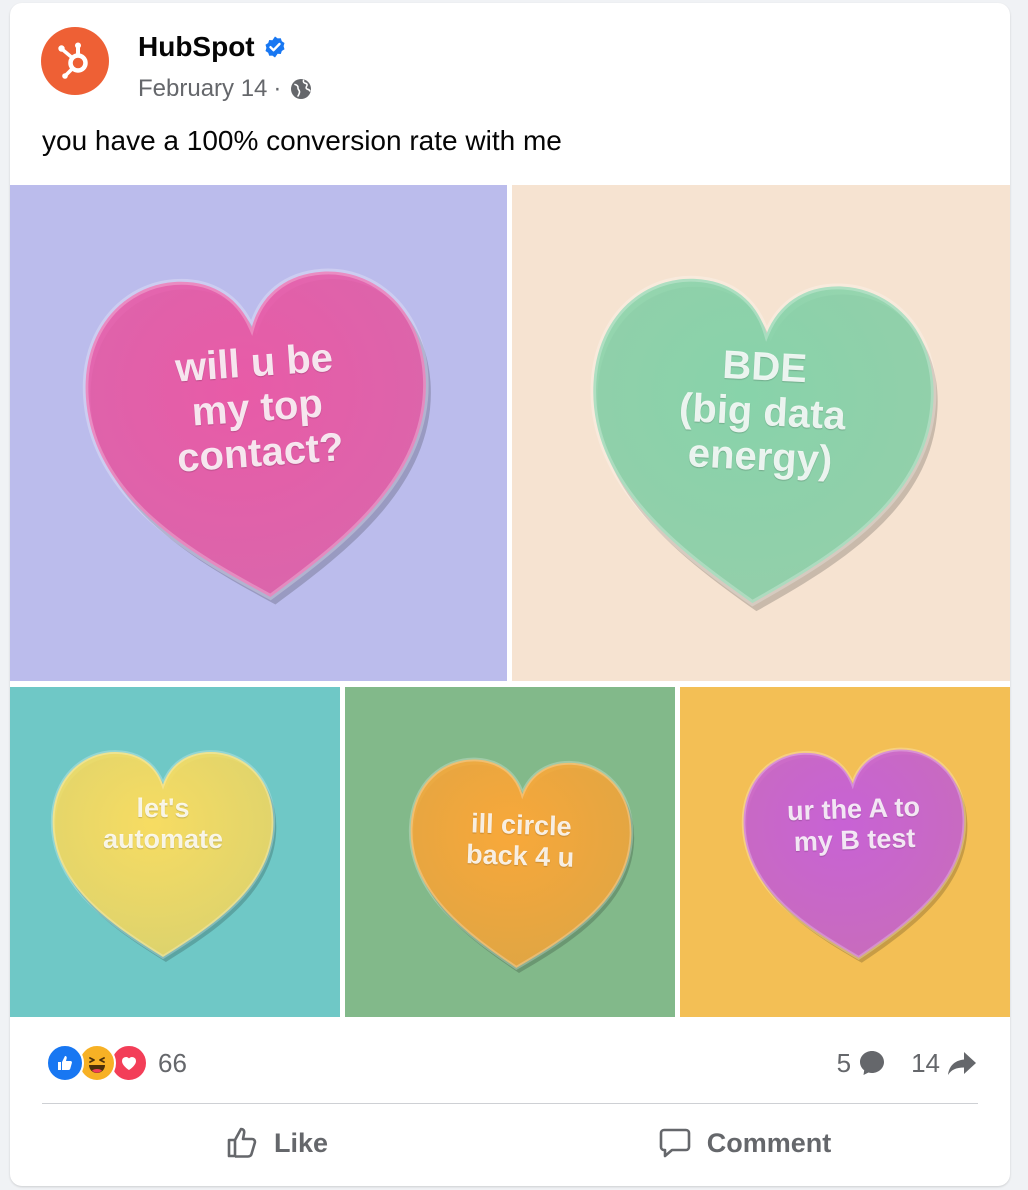 This screenshot has height=1190, width=1028. What do you see at coordinates (172, 1063) in the screenshot?
I see `reaction-count: 66` at bounding box center [172, 1063].